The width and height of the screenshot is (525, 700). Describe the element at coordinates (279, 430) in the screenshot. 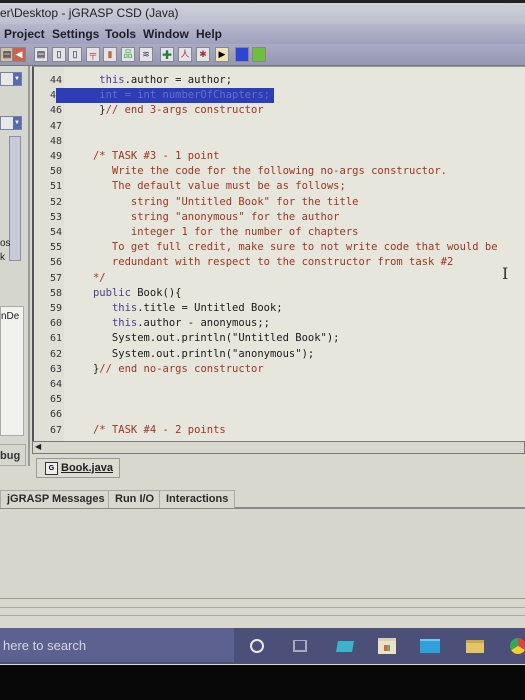

I see `code-line: 67 /* TASK #4 - 2 points` at that location.